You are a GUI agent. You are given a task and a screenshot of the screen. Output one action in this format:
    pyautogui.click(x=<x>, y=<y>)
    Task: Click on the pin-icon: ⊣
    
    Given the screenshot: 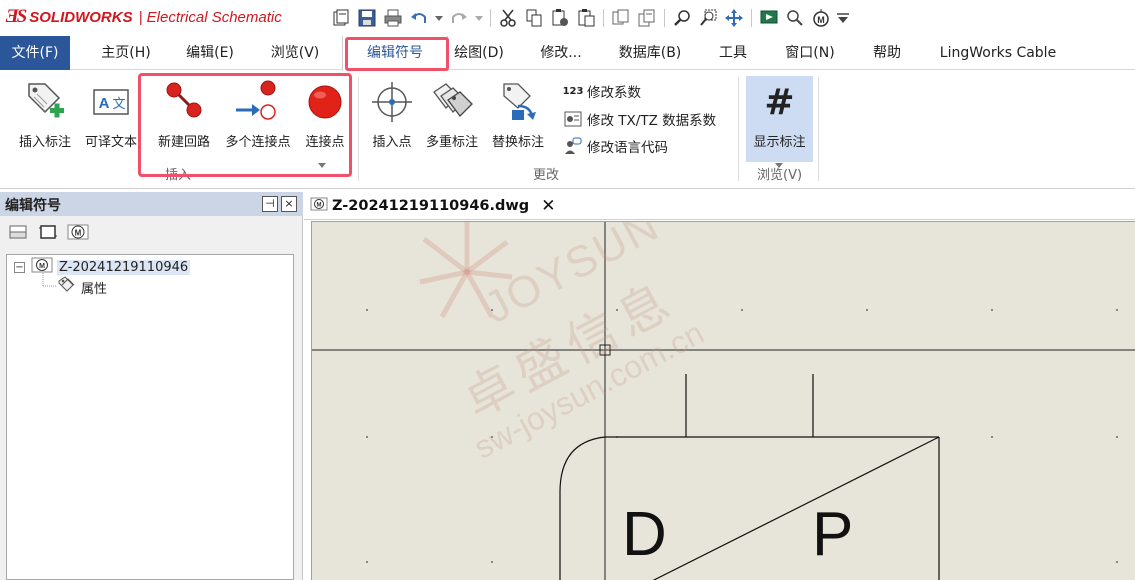 What is the action you would take?
    pyautogui.click(x=270, y=204)
    